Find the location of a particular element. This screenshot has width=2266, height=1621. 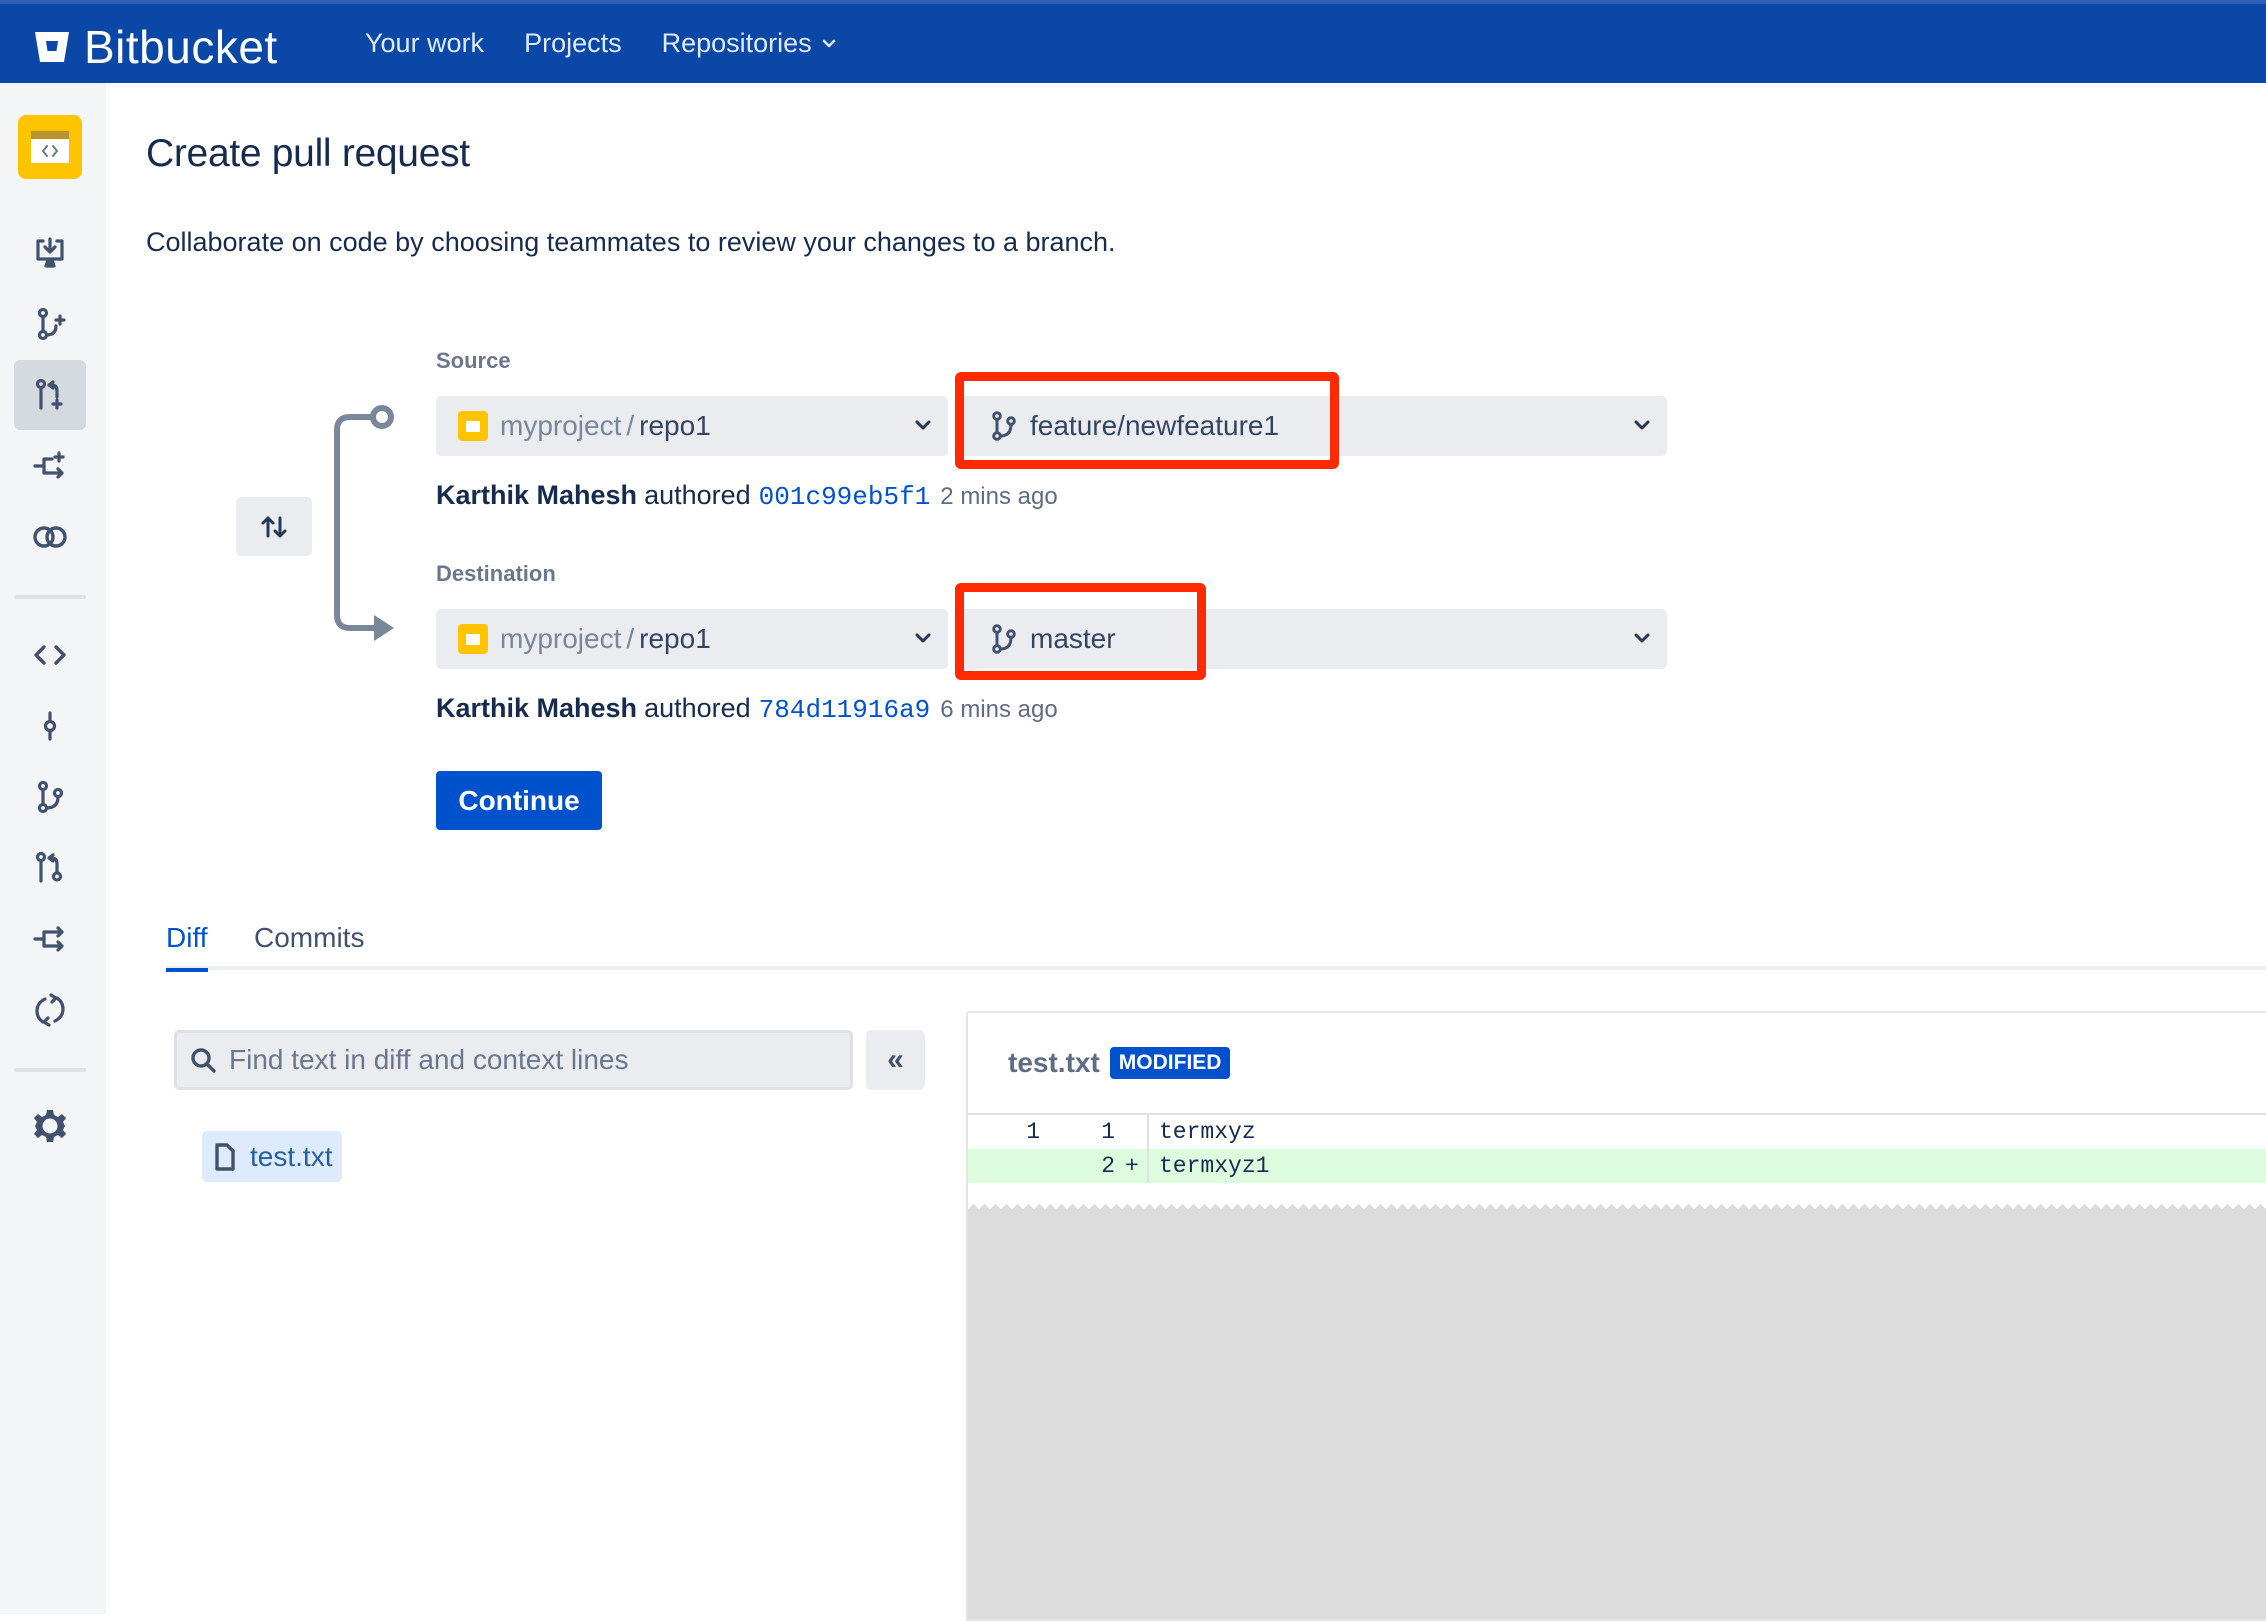

diff-end-spacer is located at coordinates (1617, 1191).